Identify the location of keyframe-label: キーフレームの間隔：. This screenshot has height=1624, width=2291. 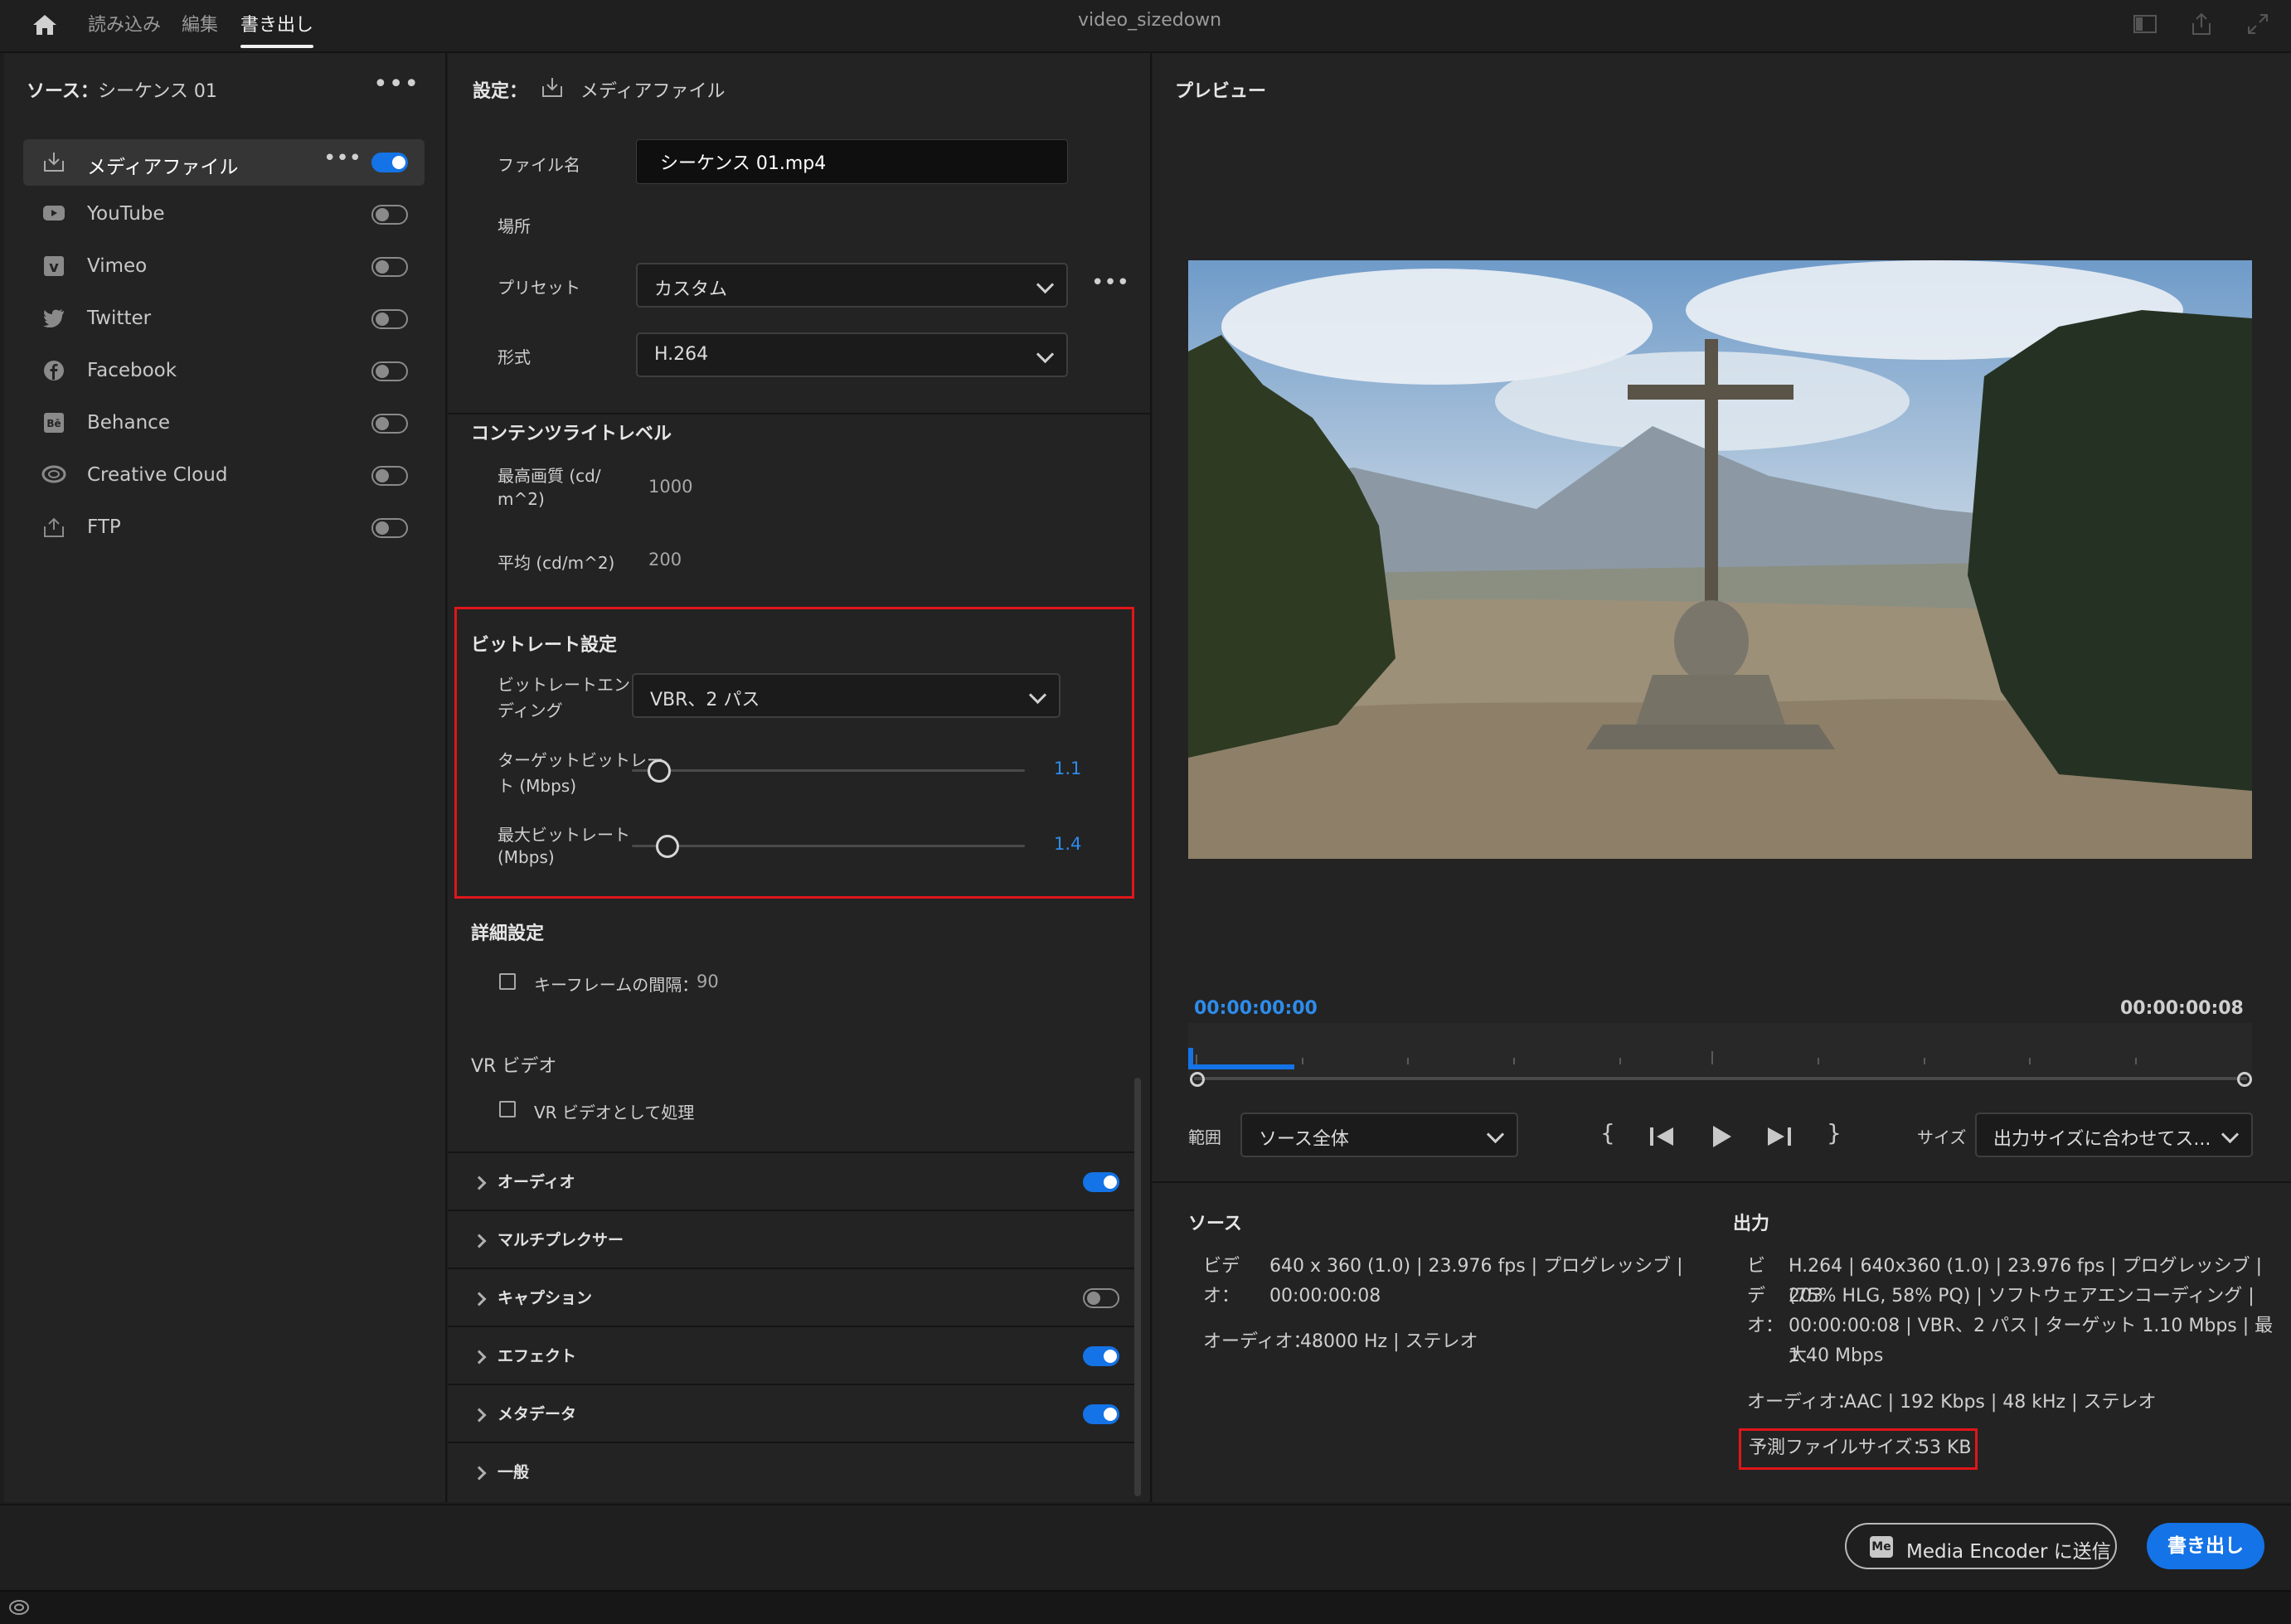
(616, 985).